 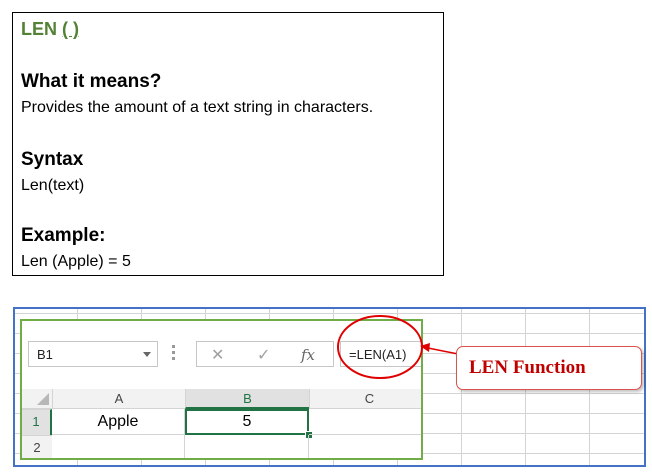 I want to click on column-header-a: A, so click(x=118, y=399).